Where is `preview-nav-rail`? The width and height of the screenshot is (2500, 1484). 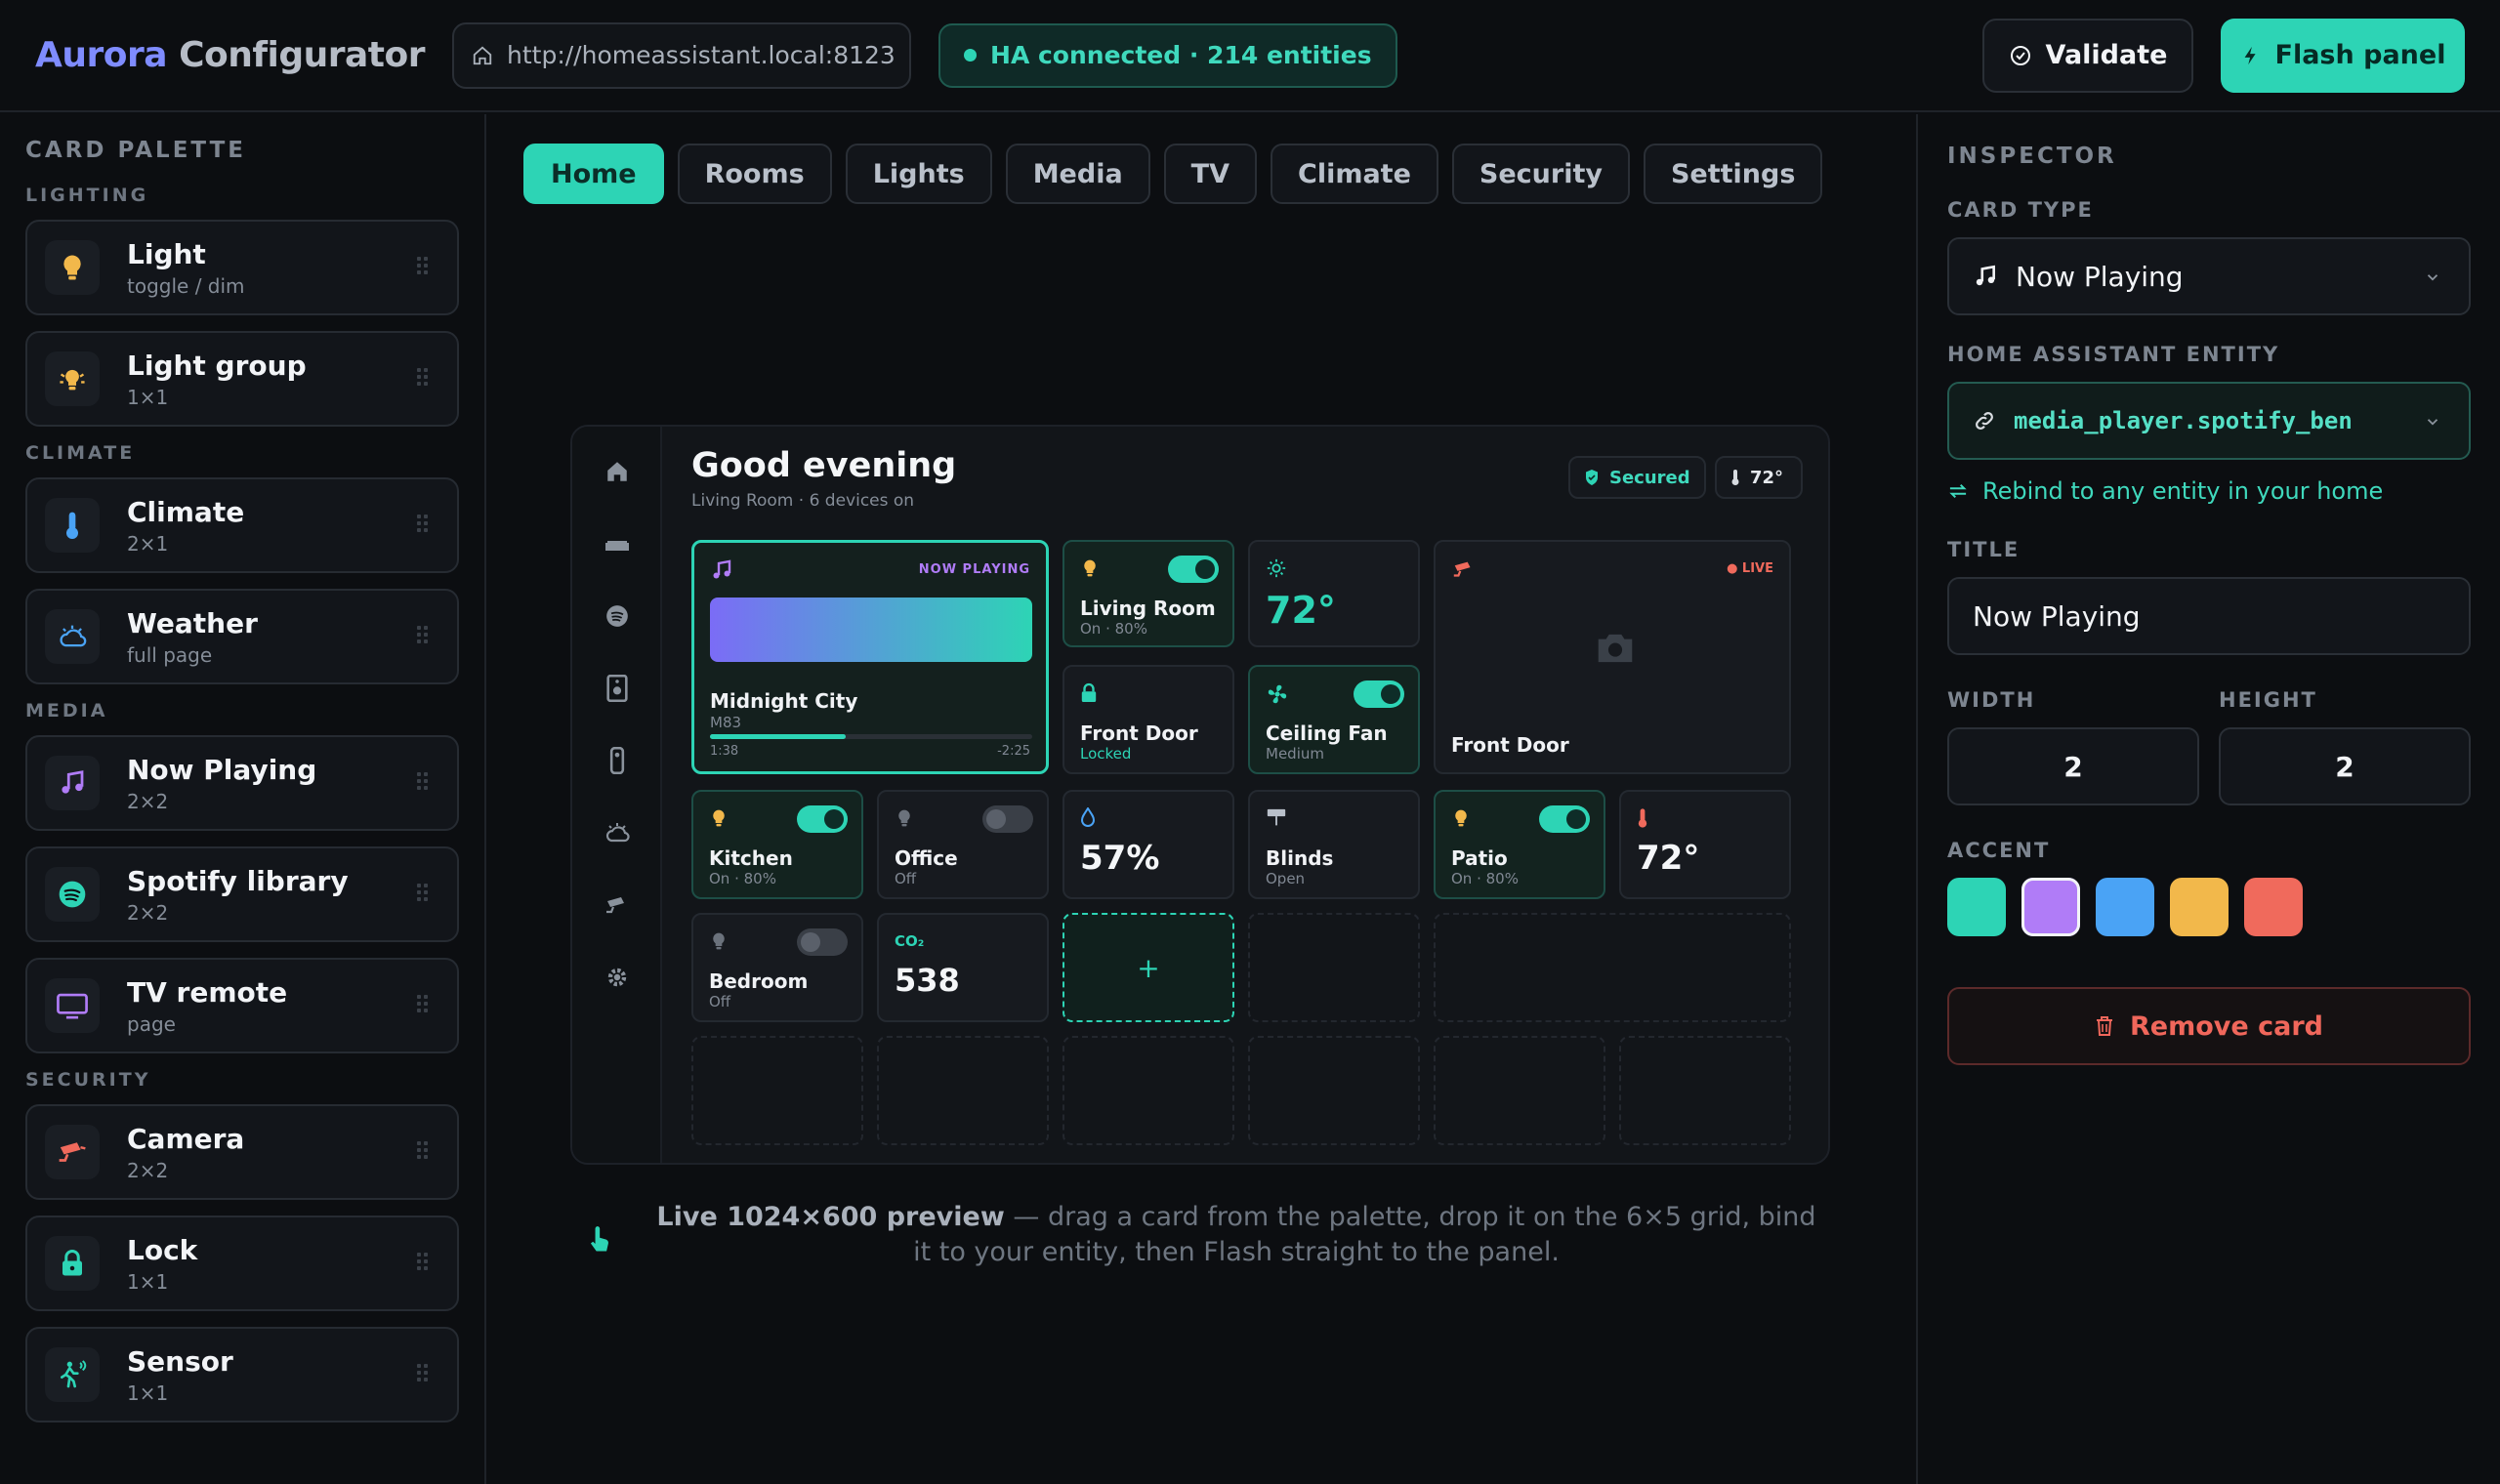 preview-nav-rail is located at coordinates (617, 795).